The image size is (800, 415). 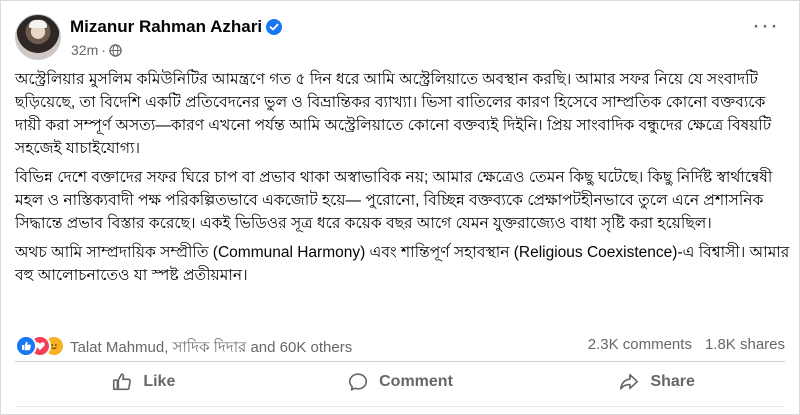 I want to click on share-arrow-icon, so click(x=629, y=381).